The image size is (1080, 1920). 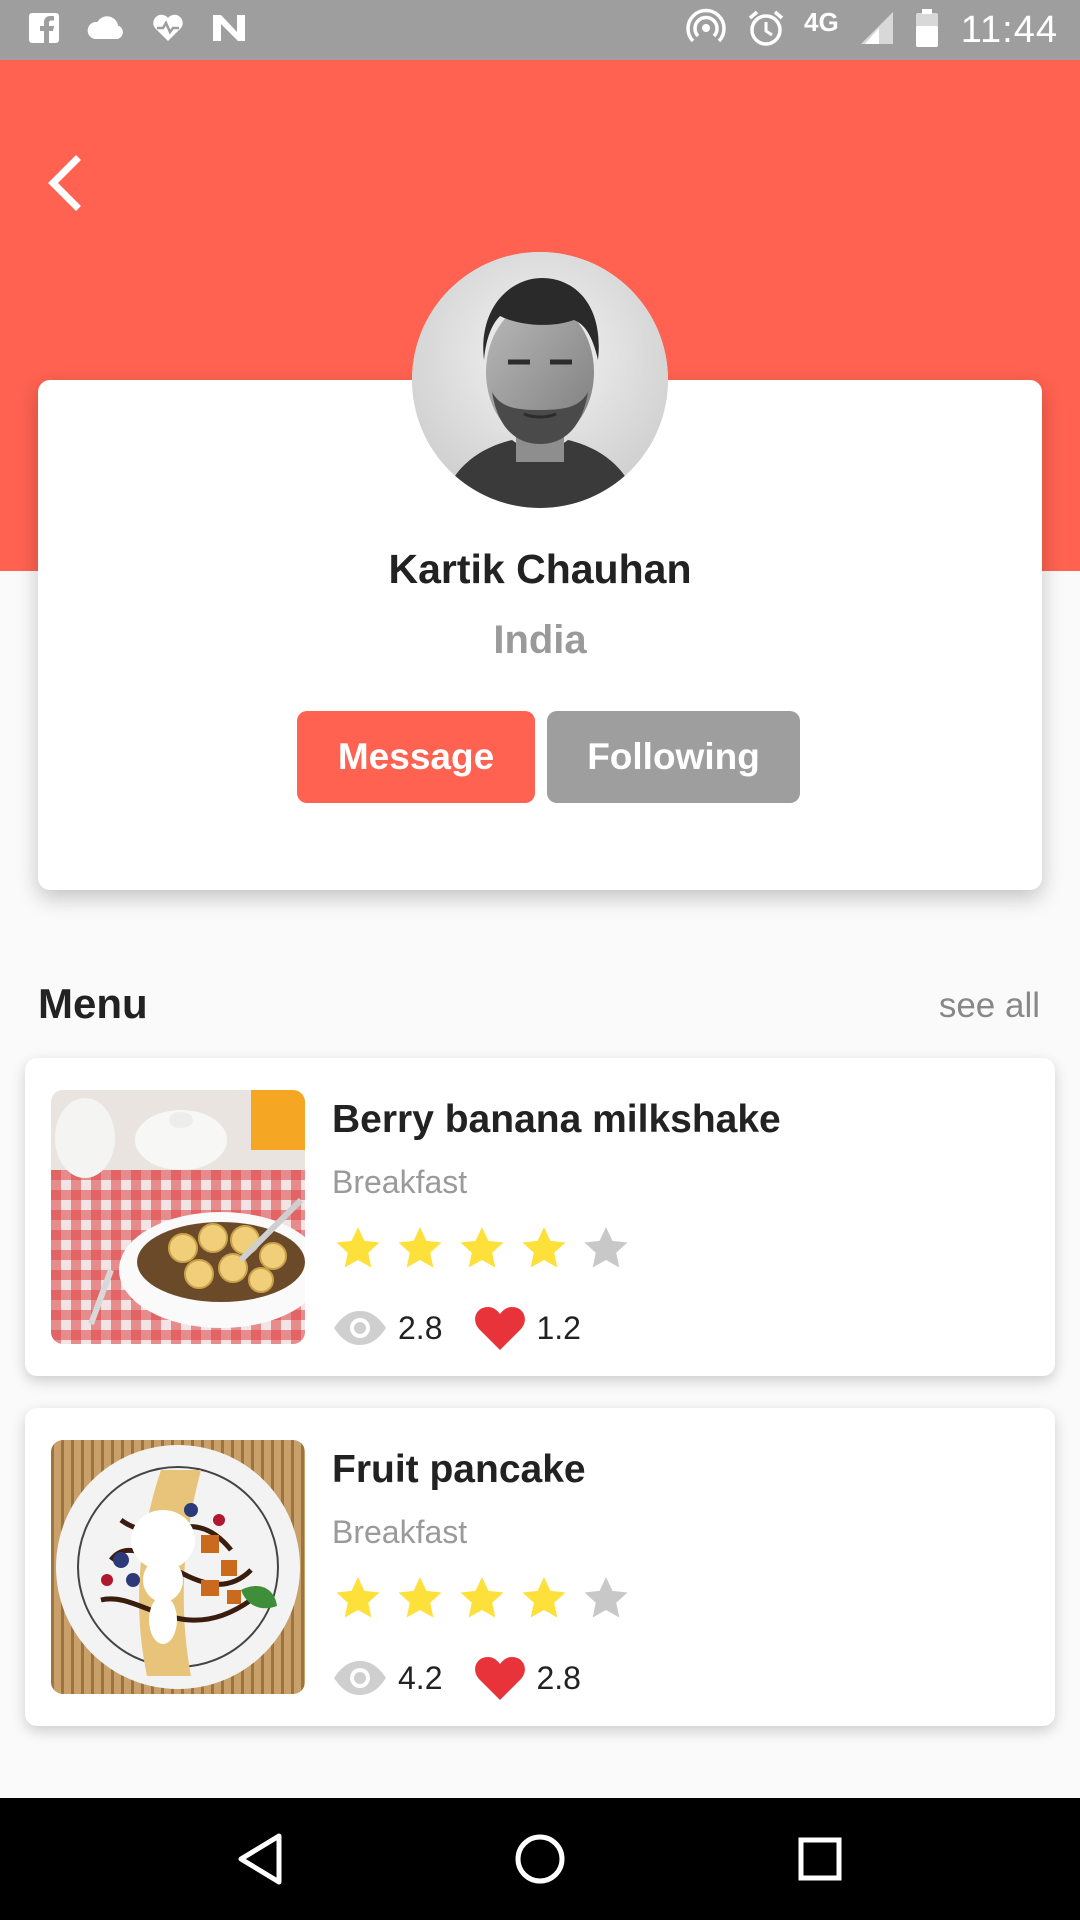 What do you see at coordinates (229, 30) in the screenshot?
I see `n-icon` at bounding box center [229, 30].